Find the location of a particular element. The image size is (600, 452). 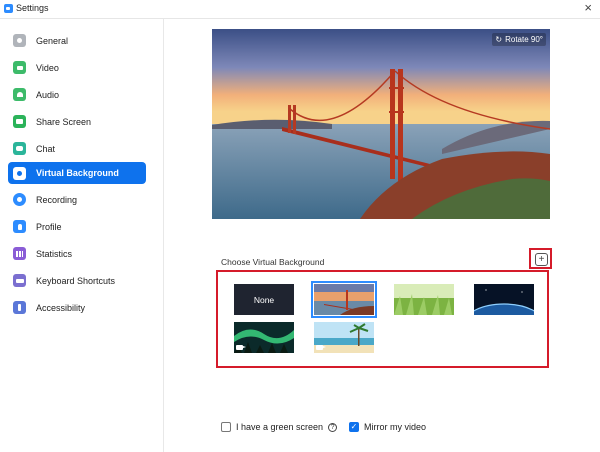

sidebar-item-chat: Chat is located at coordinates (77, 148).